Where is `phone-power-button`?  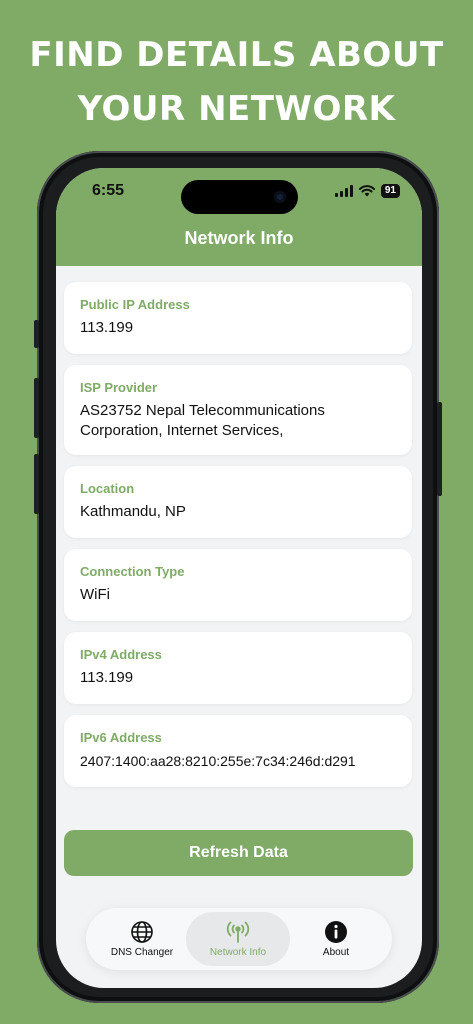
phone-power-button is located at coordinates (439, 449).